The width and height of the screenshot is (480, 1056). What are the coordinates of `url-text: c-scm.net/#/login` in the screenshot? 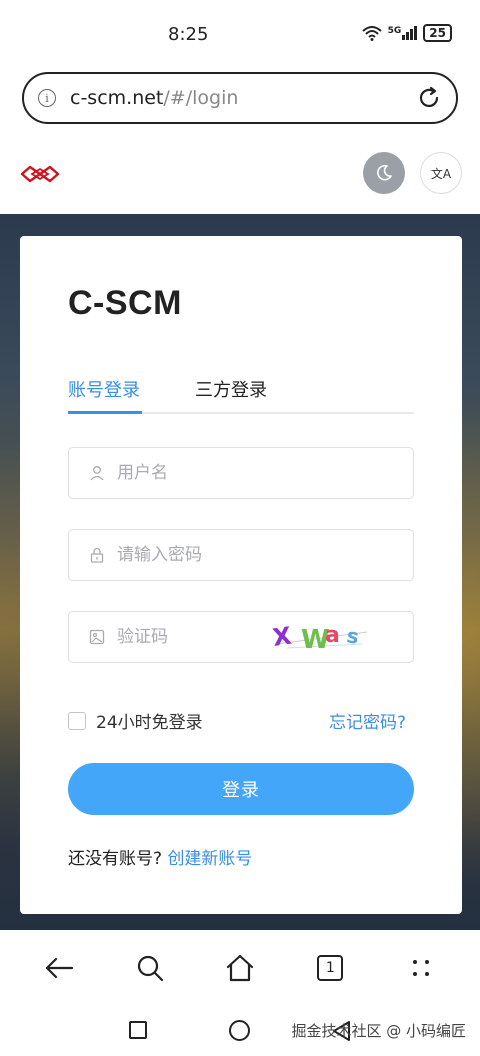 It's located at (243, 98).